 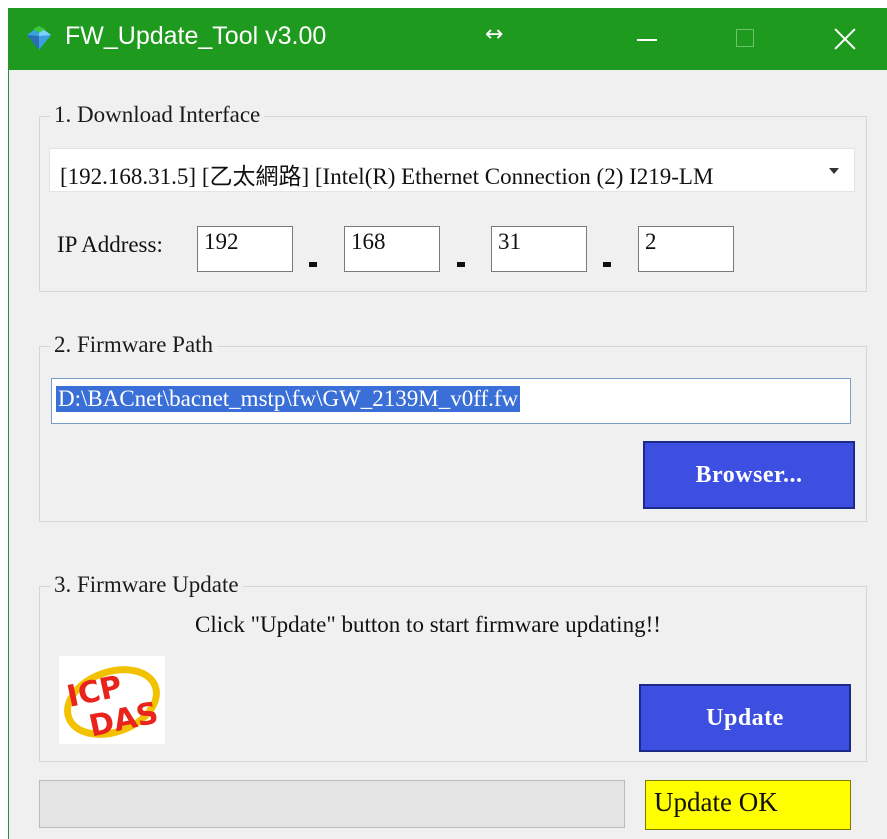 What do you see at coordinates (745, 718) in the screenshot?
I see `update-button: Update` at bounding box center [745, 718].